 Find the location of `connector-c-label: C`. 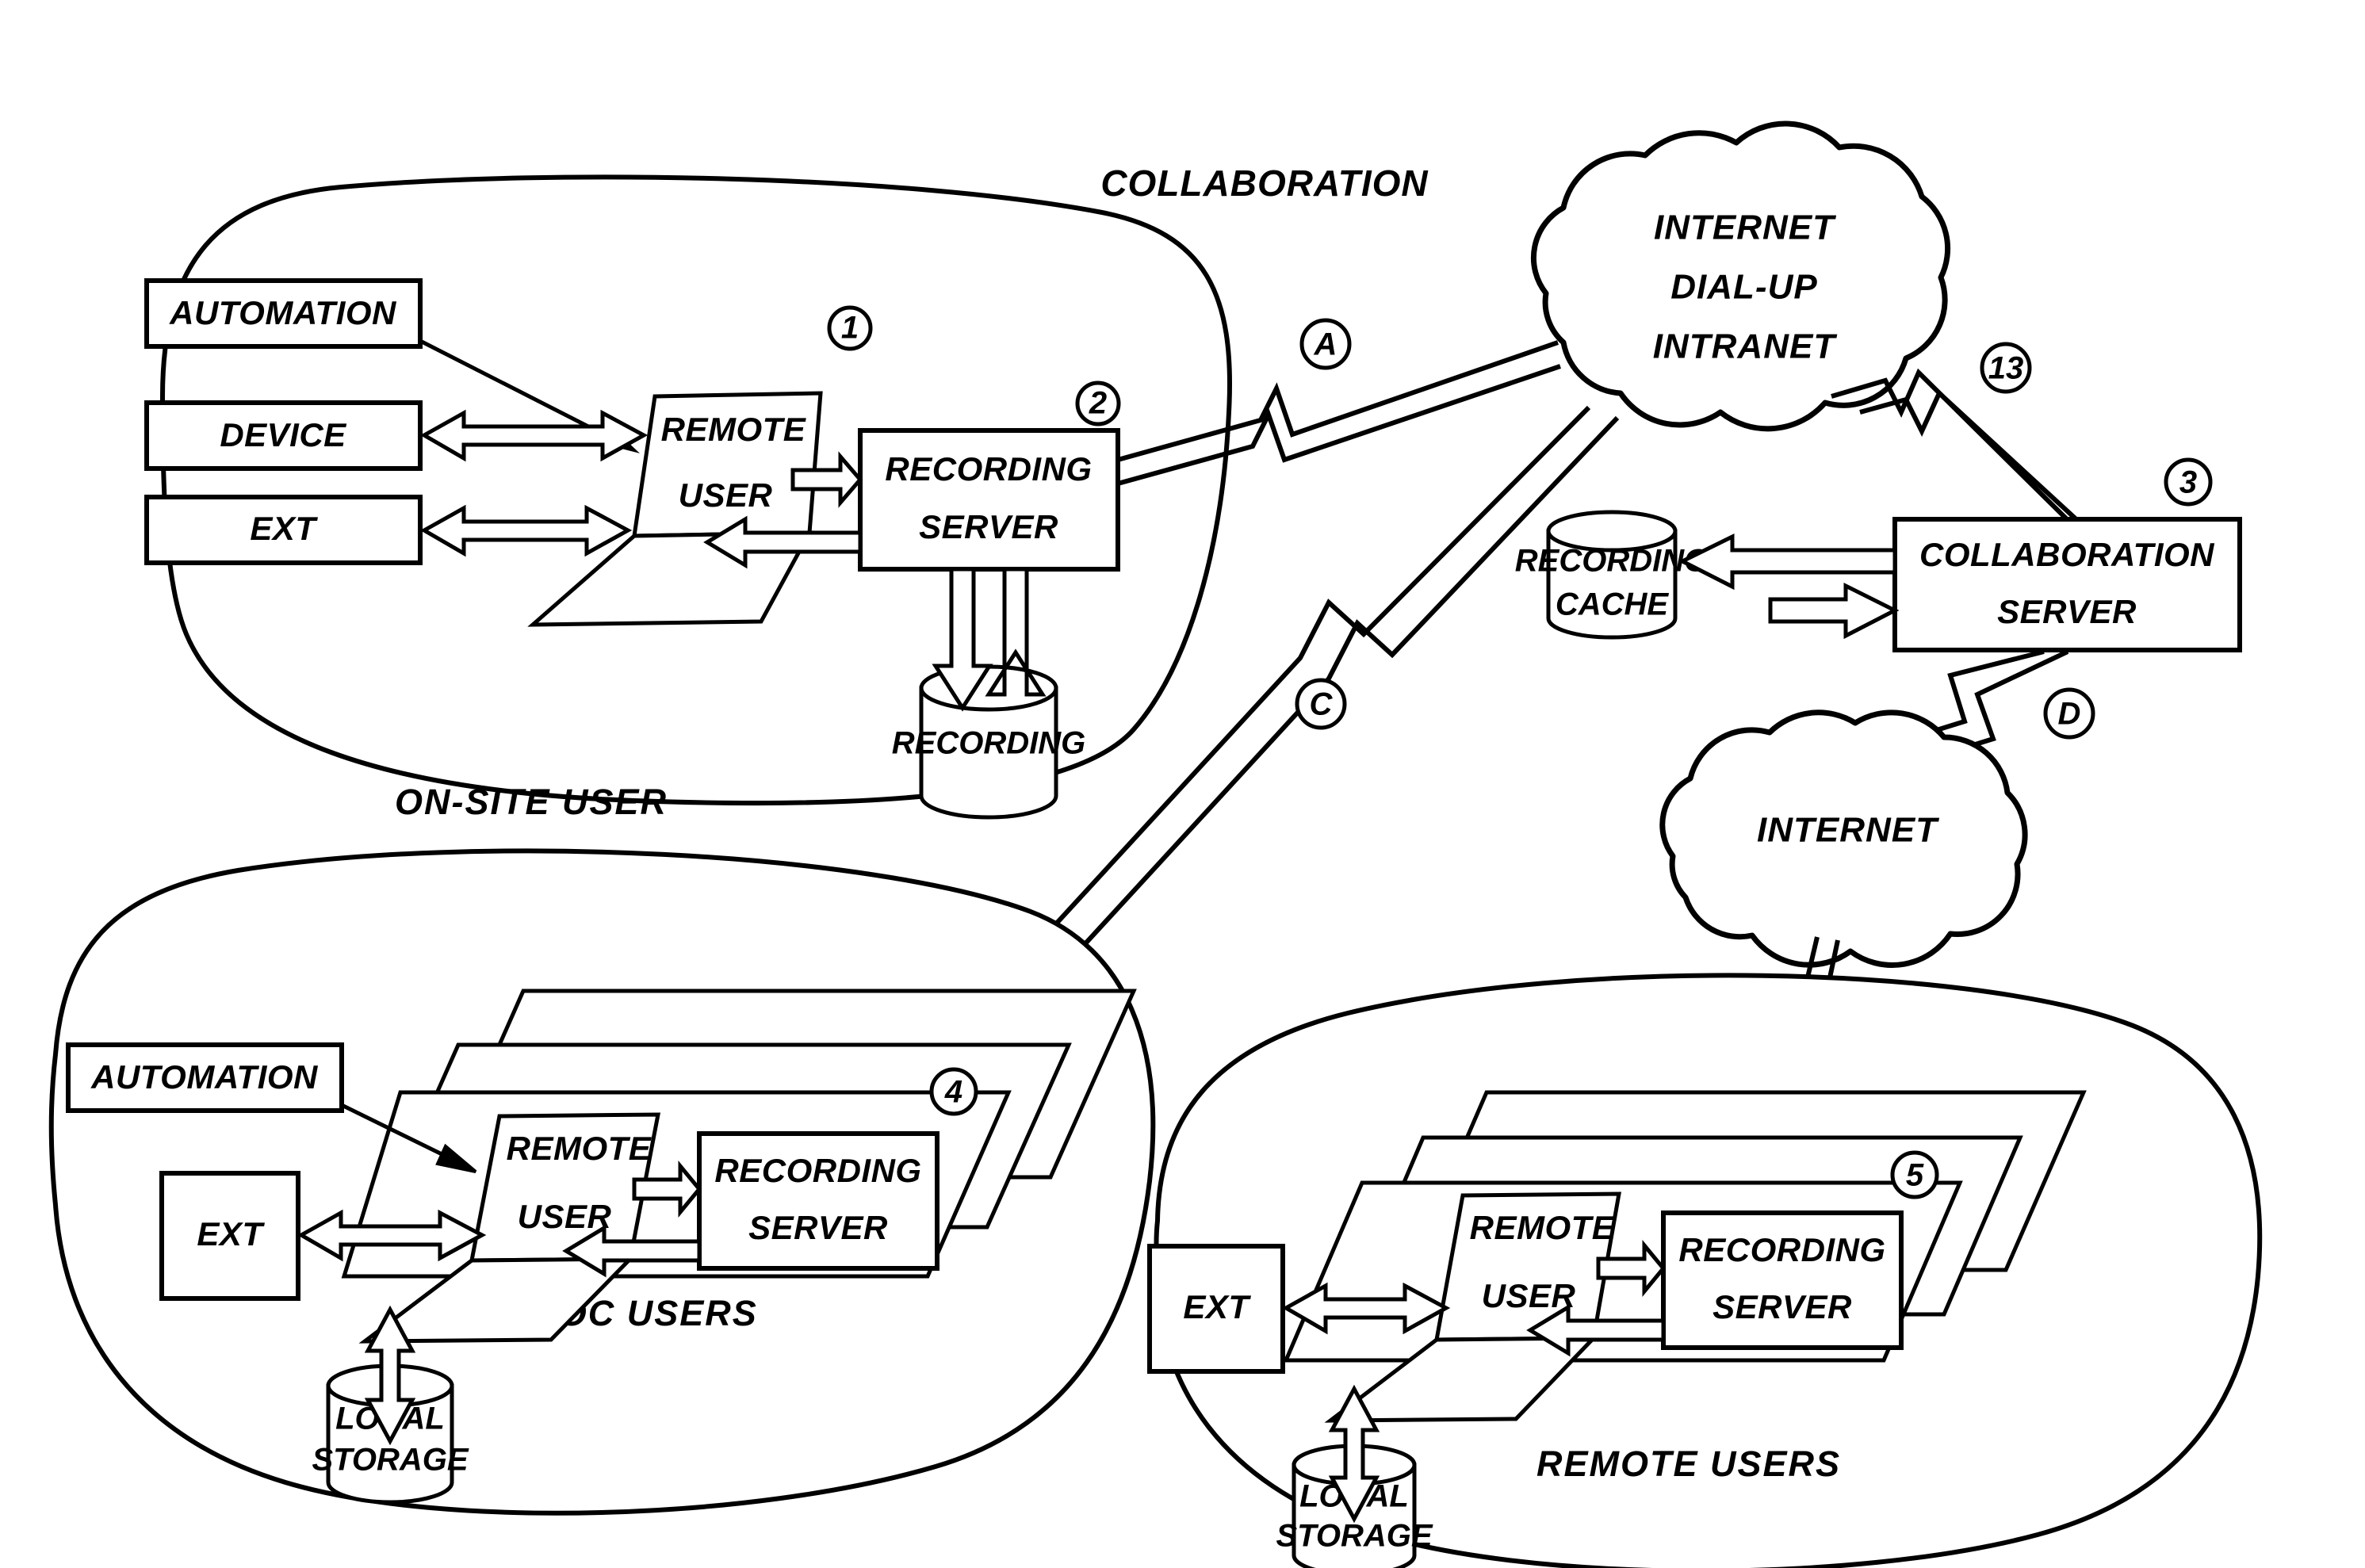

connector-c-label: C is located at coordinates (1322, 704).